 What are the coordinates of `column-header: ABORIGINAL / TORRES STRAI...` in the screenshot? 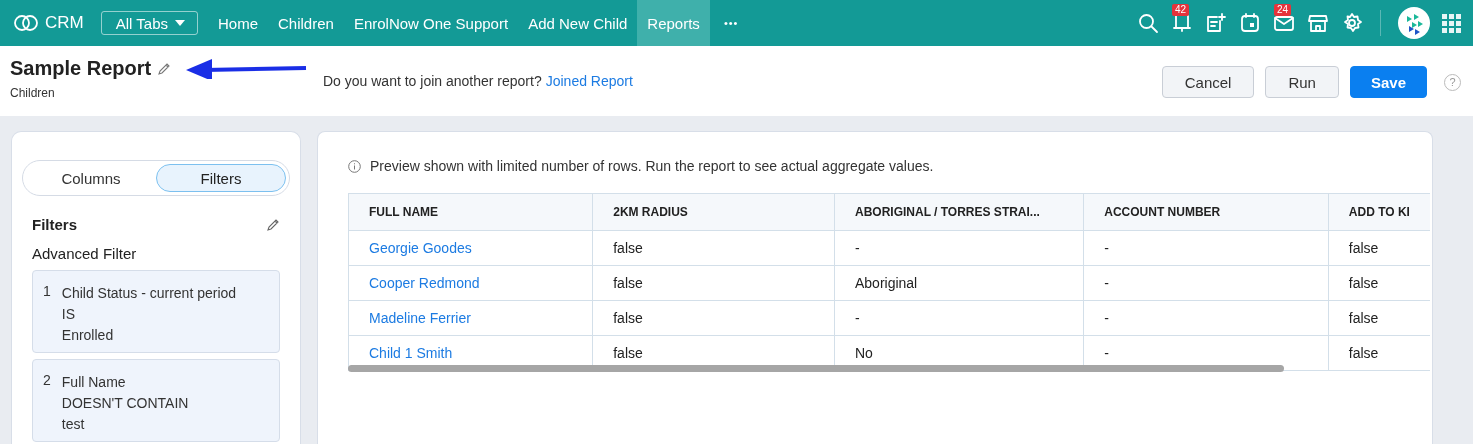 It's located at (959, 212).